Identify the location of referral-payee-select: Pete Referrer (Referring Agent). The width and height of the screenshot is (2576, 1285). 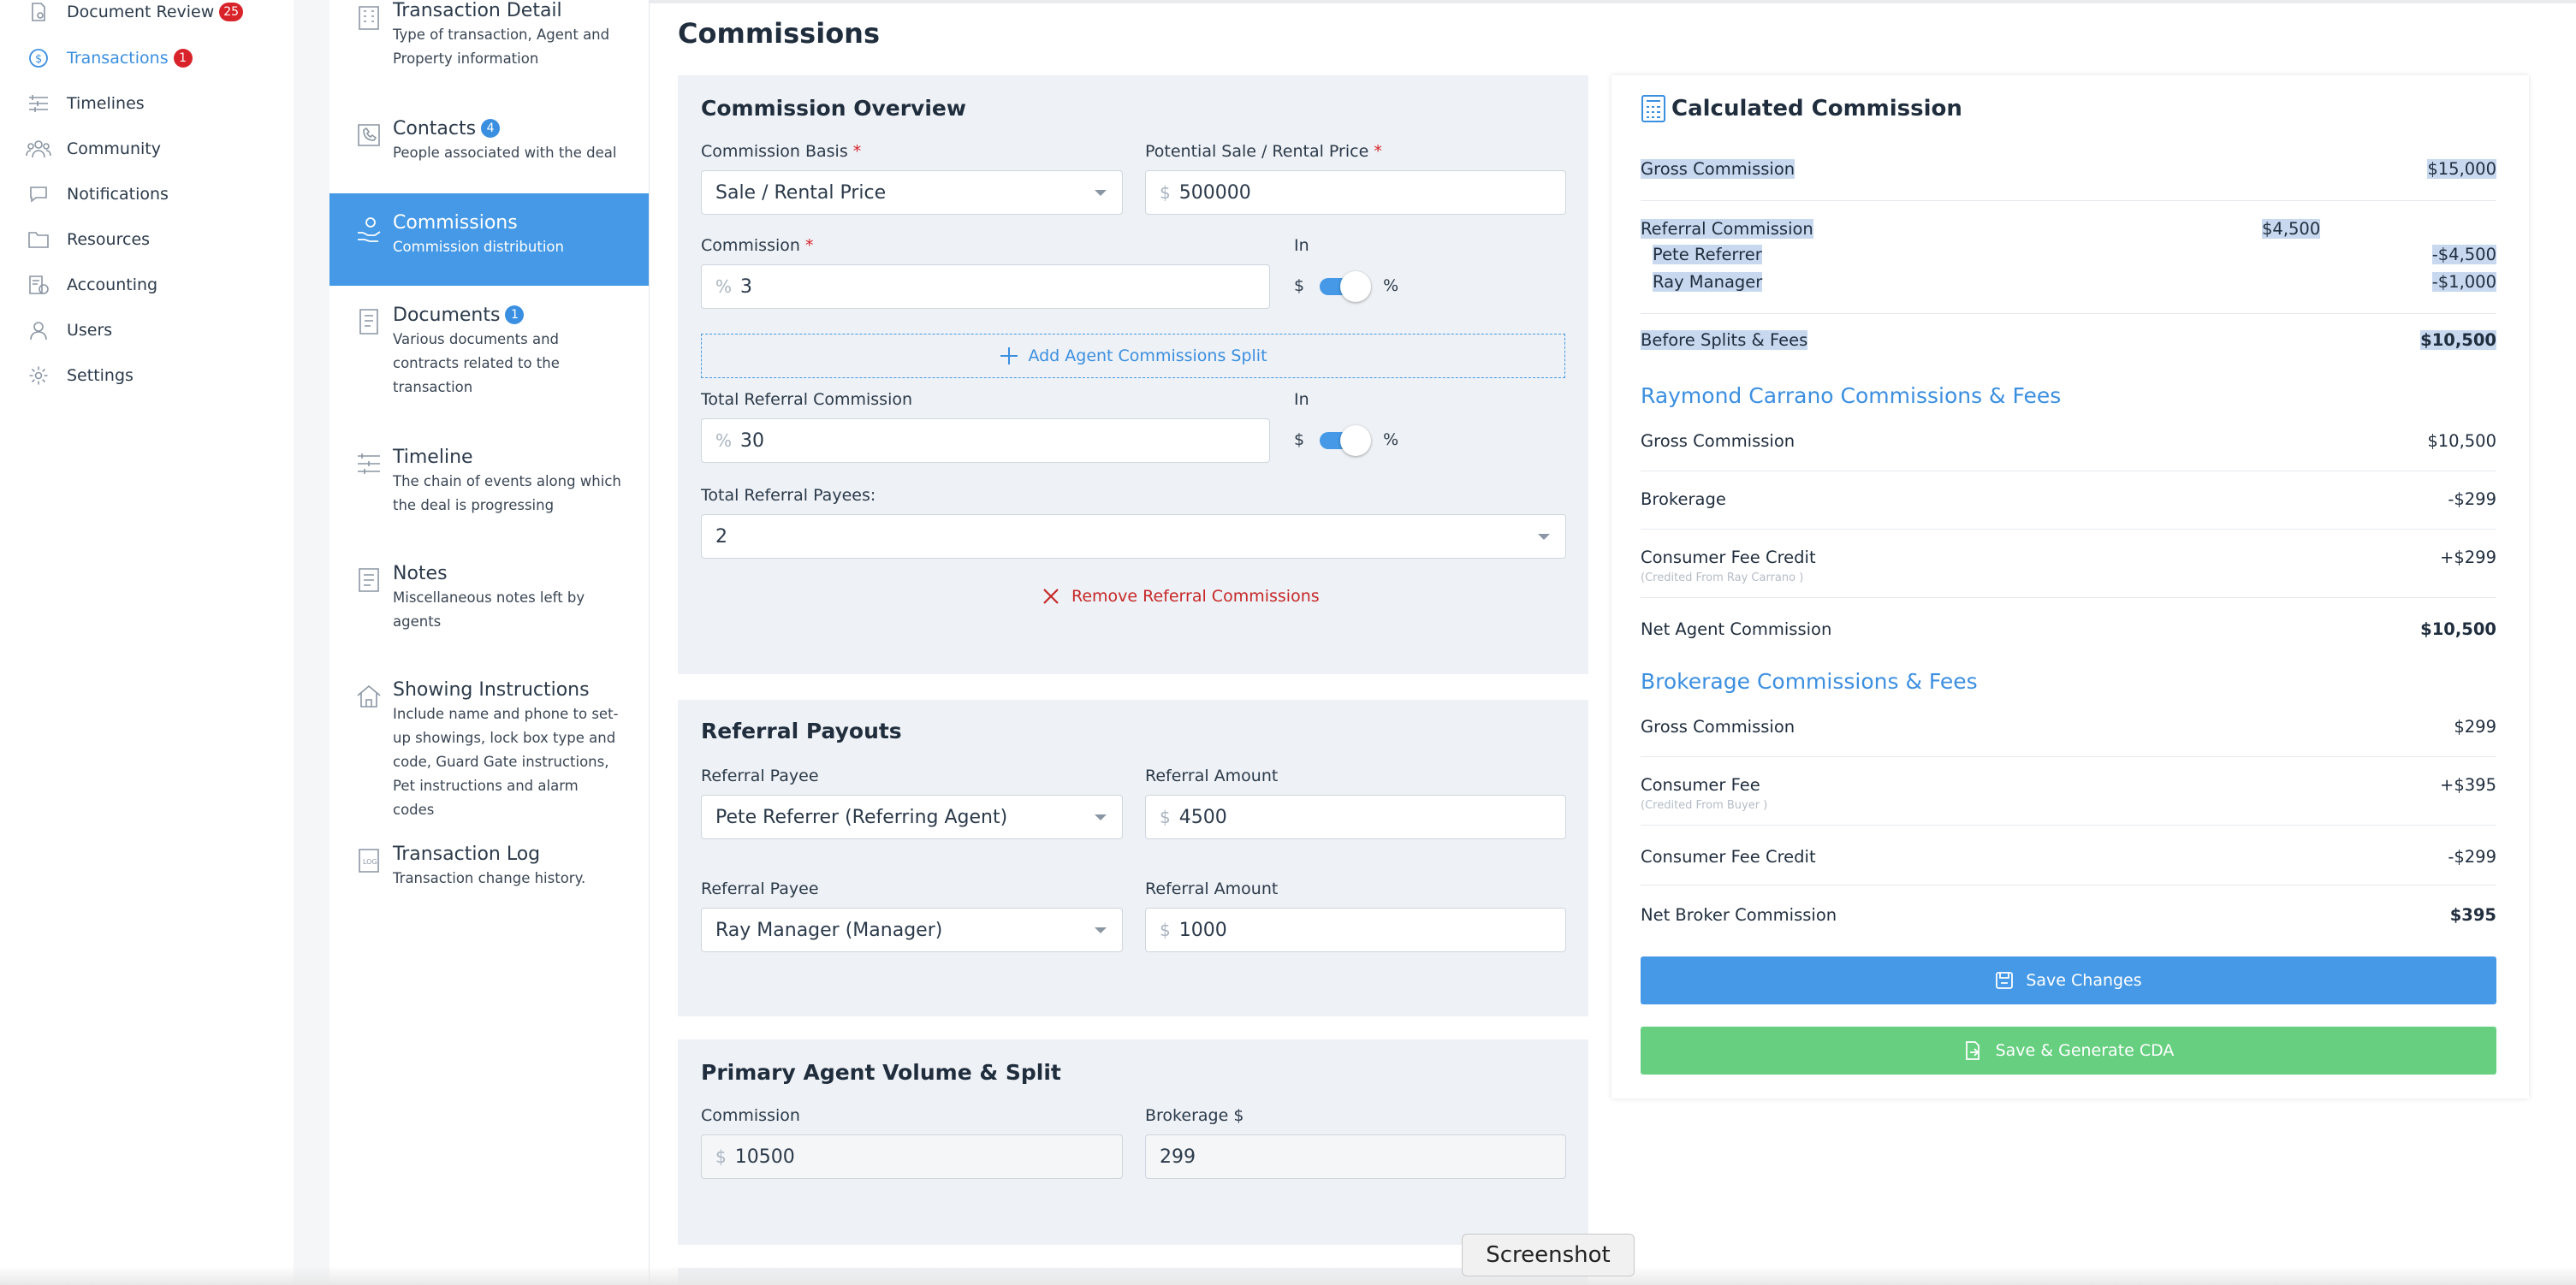
(912, 817).